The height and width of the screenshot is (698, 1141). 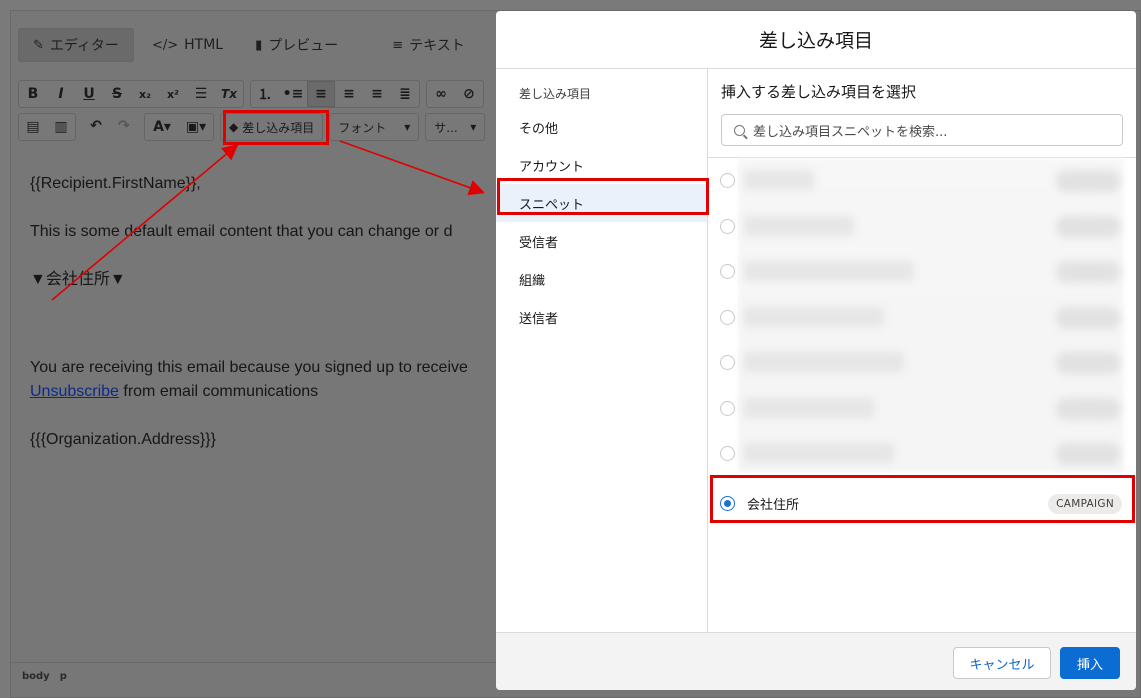 What do you see at coordinates (773, 505) in the screenshot?
I see `item-label: 会社住所` at bounding box center [773, 505].